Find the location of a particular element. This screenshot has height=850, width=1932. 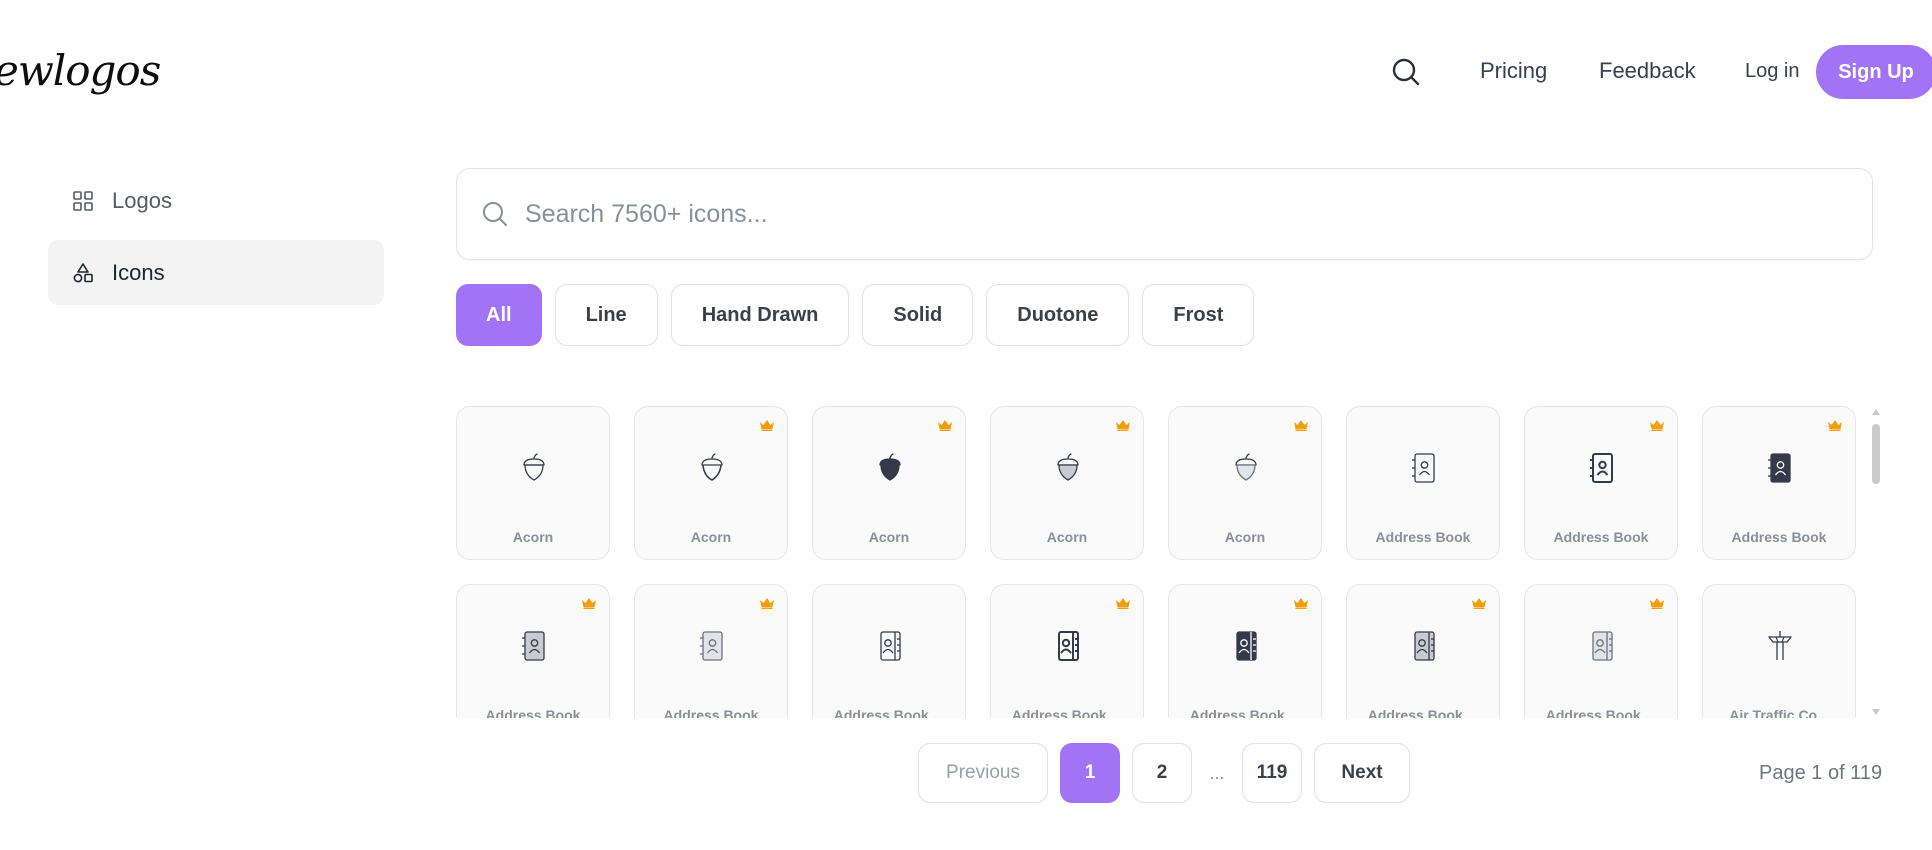

style-filter-tabs: All Line Hand Drawn Solid Duotone Frost is located at coordinates (855, 315).